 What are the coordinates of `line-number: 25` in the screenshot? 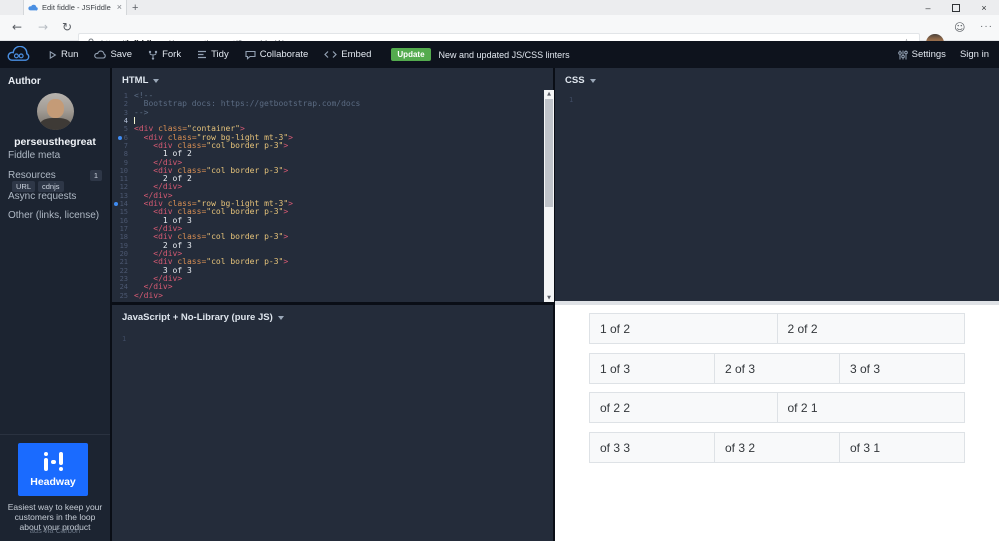 It's located at (123, 295).